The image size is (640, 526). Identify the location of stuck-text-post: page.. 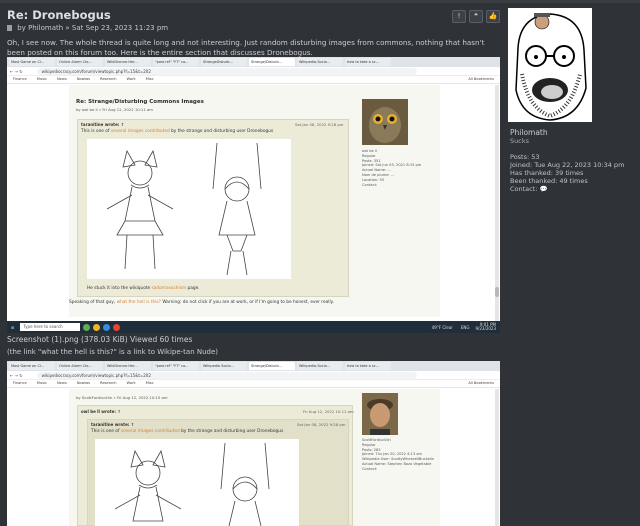
(193, 288).